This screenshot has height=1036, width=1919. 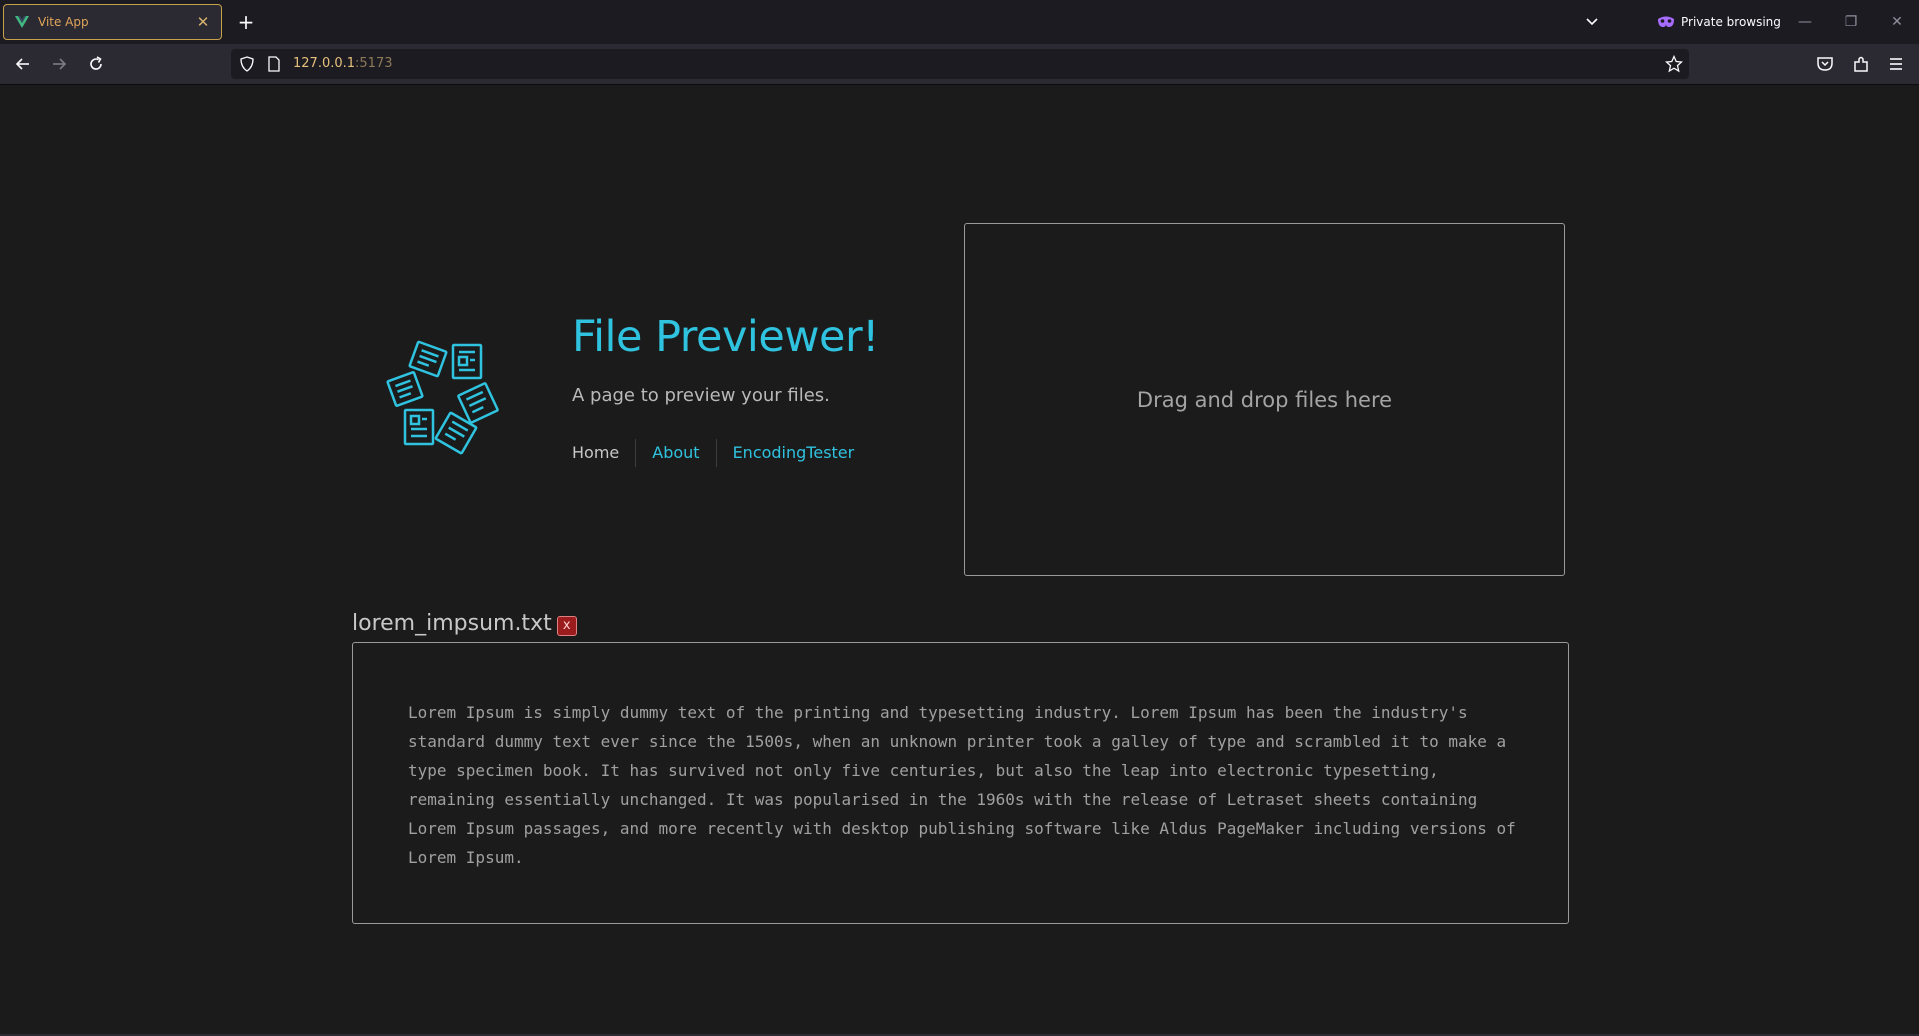 What do you see at coordinates (725, 337) in the screenshot?
I see `page-title: File Previewer!` at bounding box center [725, 337].